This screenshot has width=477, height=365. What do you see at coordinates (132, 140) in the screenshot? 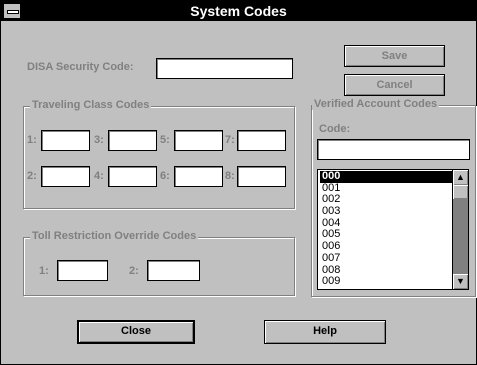
I see `traveling-code-3-input` at bounding box center [132, 140].